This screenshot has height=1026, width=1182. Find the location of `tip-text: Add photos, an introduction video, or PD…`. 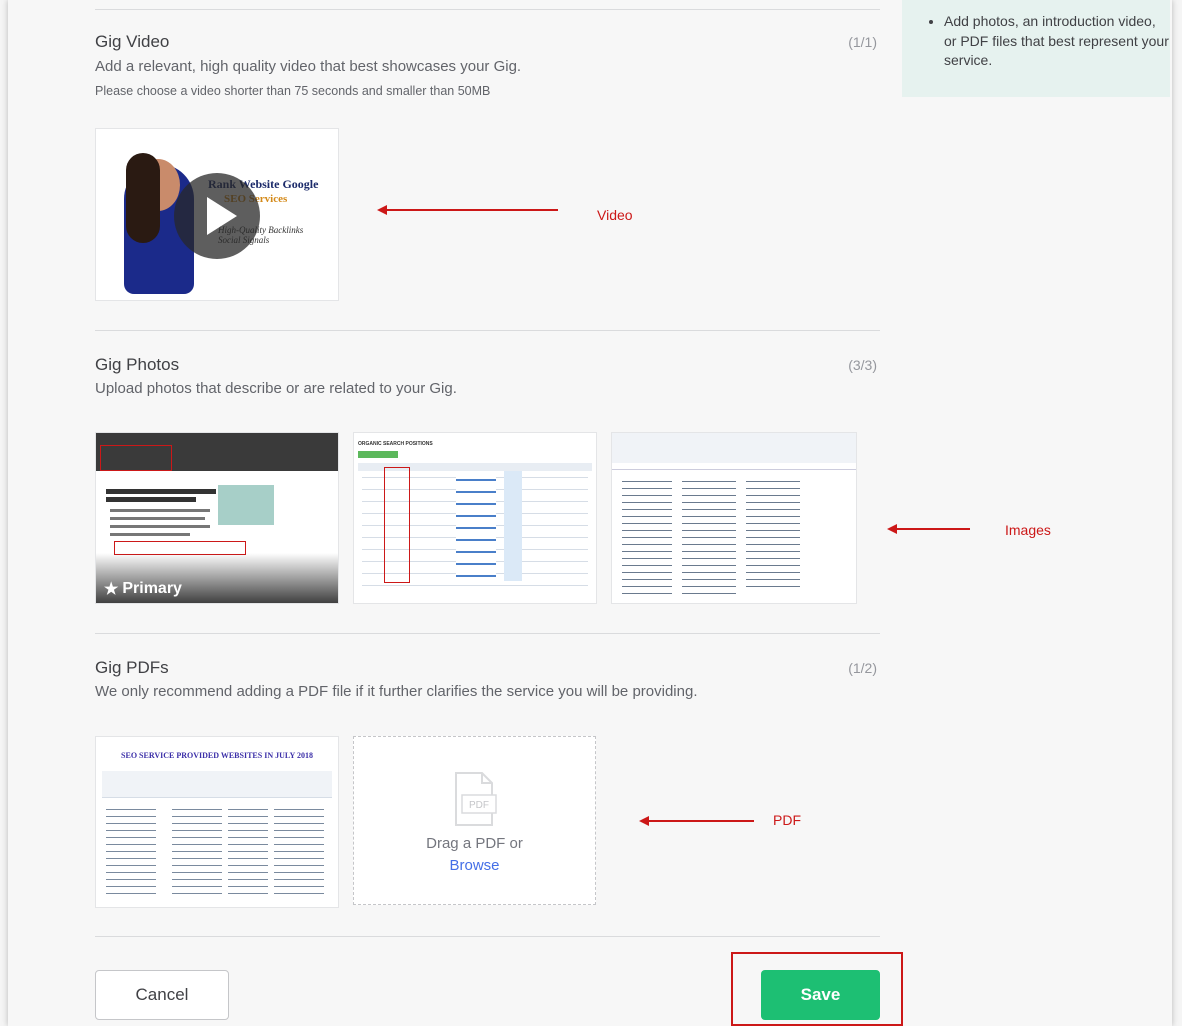

tip-text: Add photos, an introduction video, or PD… is located at coordinates (1057, 41).